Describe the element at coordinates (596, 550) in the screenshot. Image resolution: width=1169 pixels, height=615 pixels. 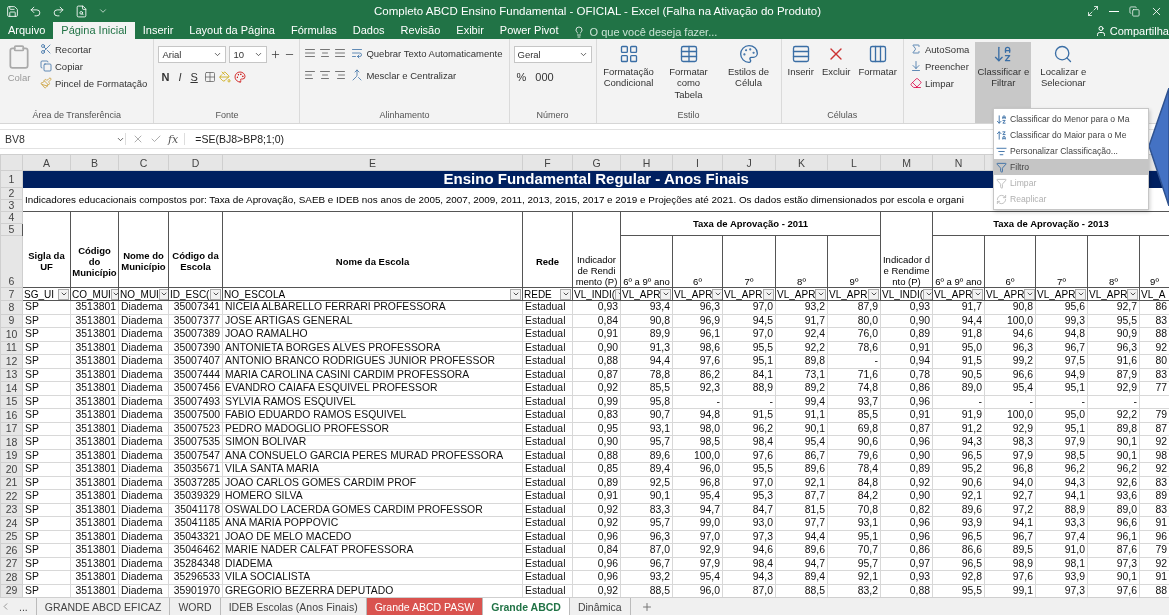
I see `table-cell: 0,84` at that location.